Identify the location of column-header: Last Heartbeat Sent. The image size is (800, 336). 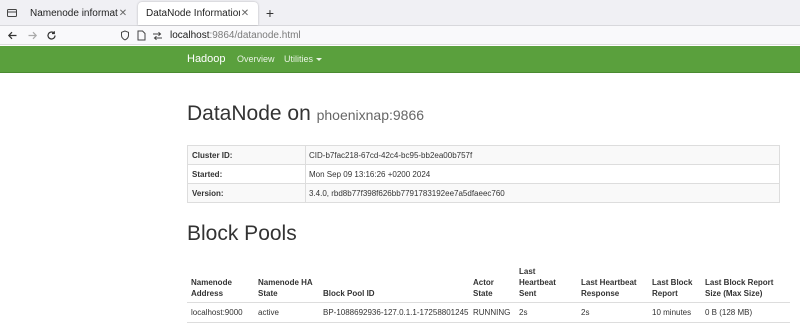
(546, 284).